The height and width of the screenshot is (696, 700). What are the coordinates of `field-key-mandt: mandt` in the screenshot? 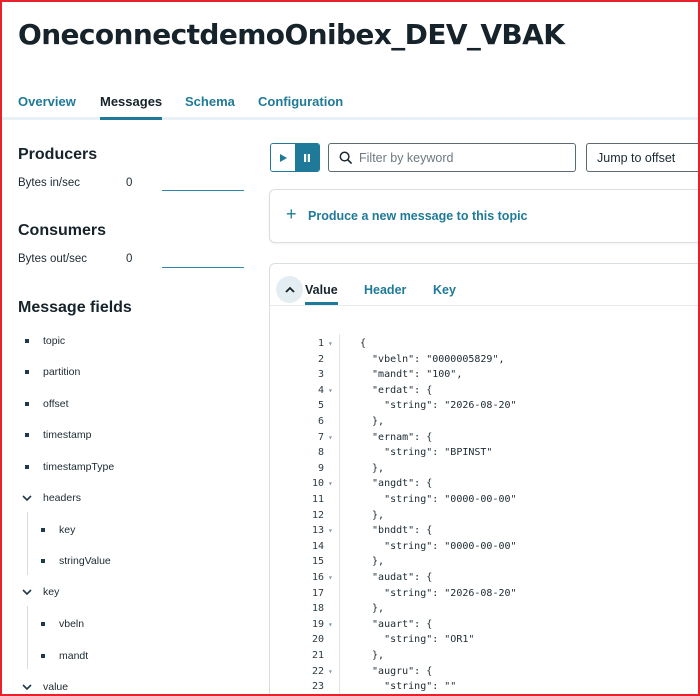 It's located at (73, 656).